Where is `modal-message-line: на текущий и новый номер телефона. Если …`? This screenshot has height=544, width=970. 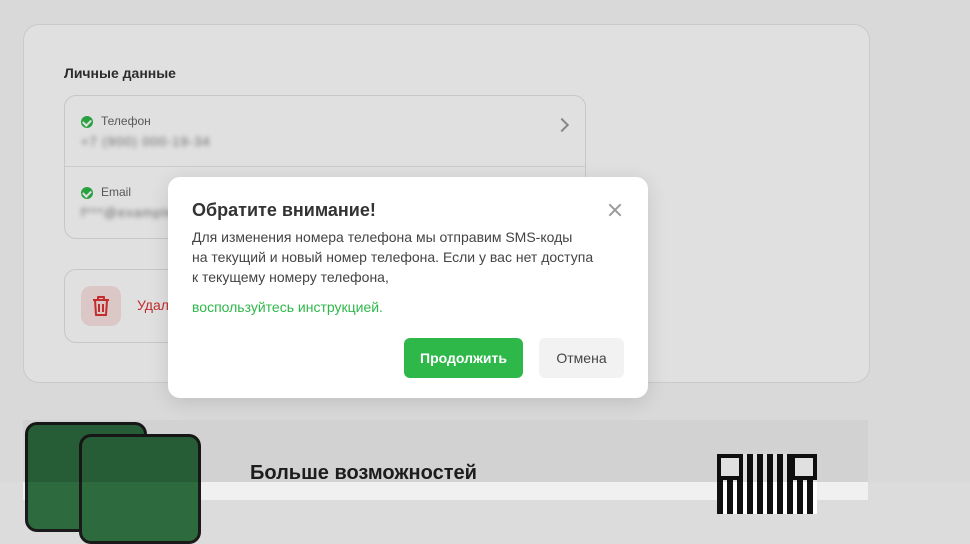
modal-message-line: на текущий и новый номер телефона. Если … is located at coordinates (393, 257).